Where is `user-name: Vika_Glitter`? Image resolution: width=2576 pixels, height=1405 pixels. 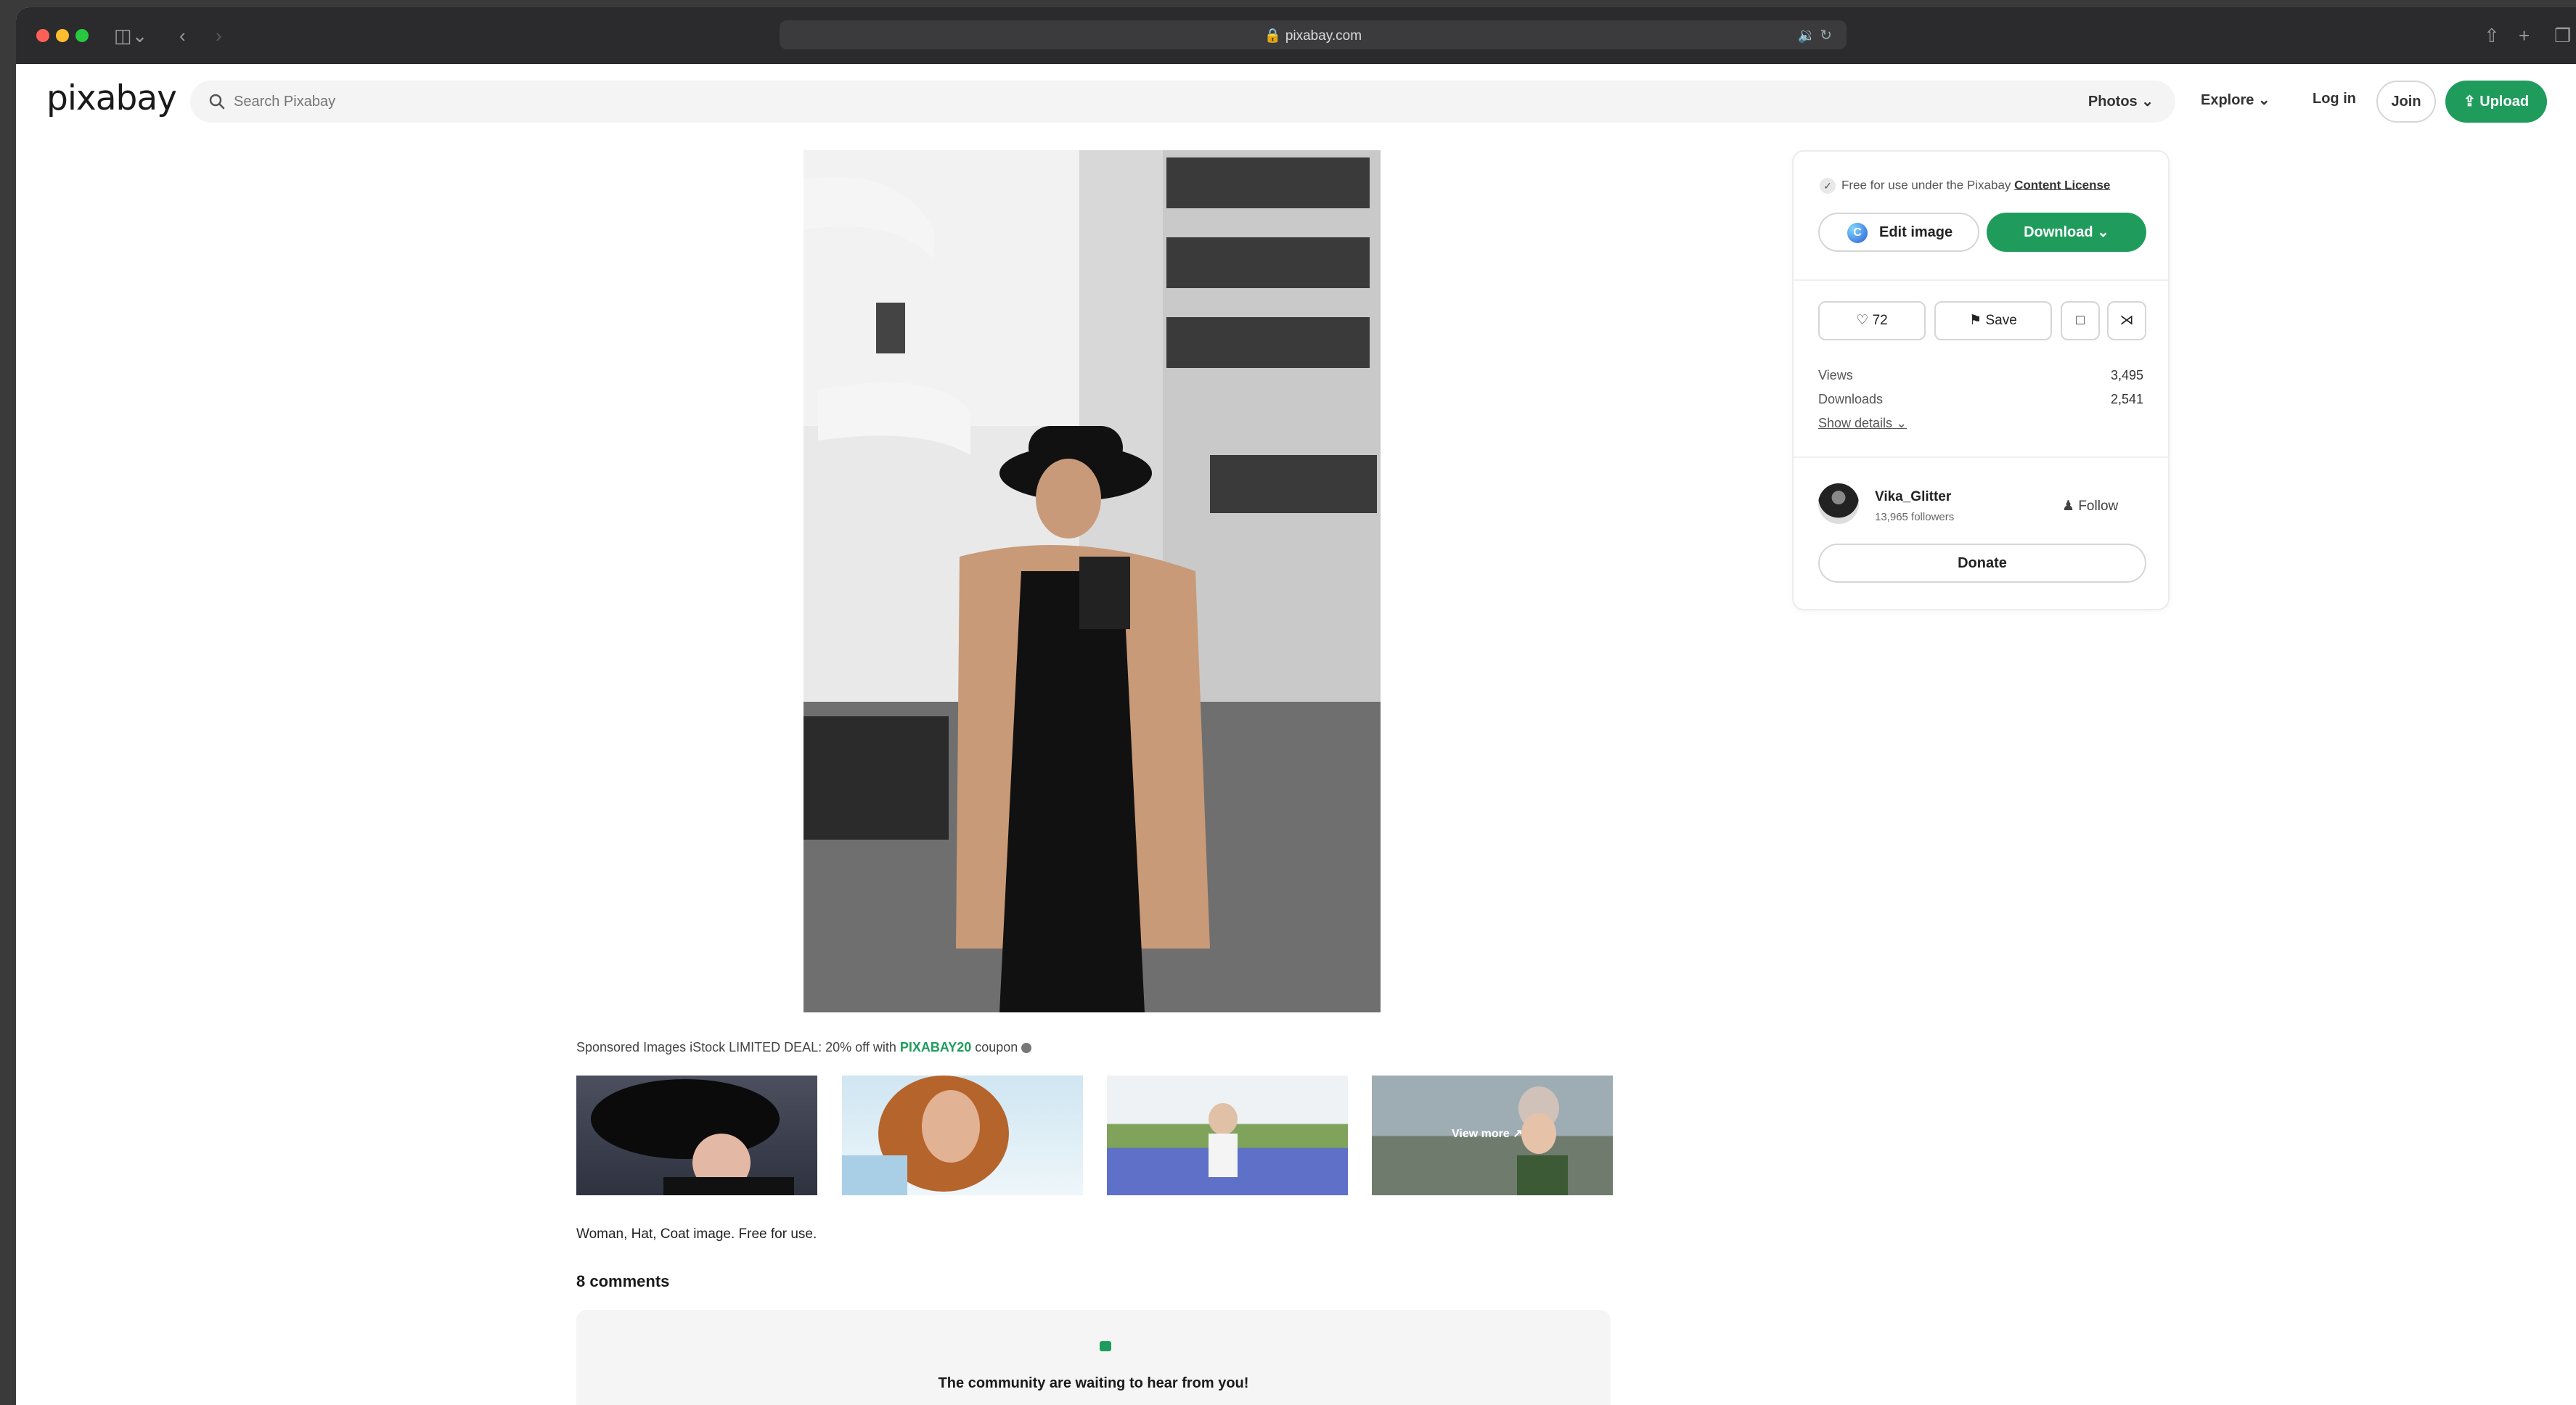
user-name: Vika_Glitter is located at coordinates (1913, 497).